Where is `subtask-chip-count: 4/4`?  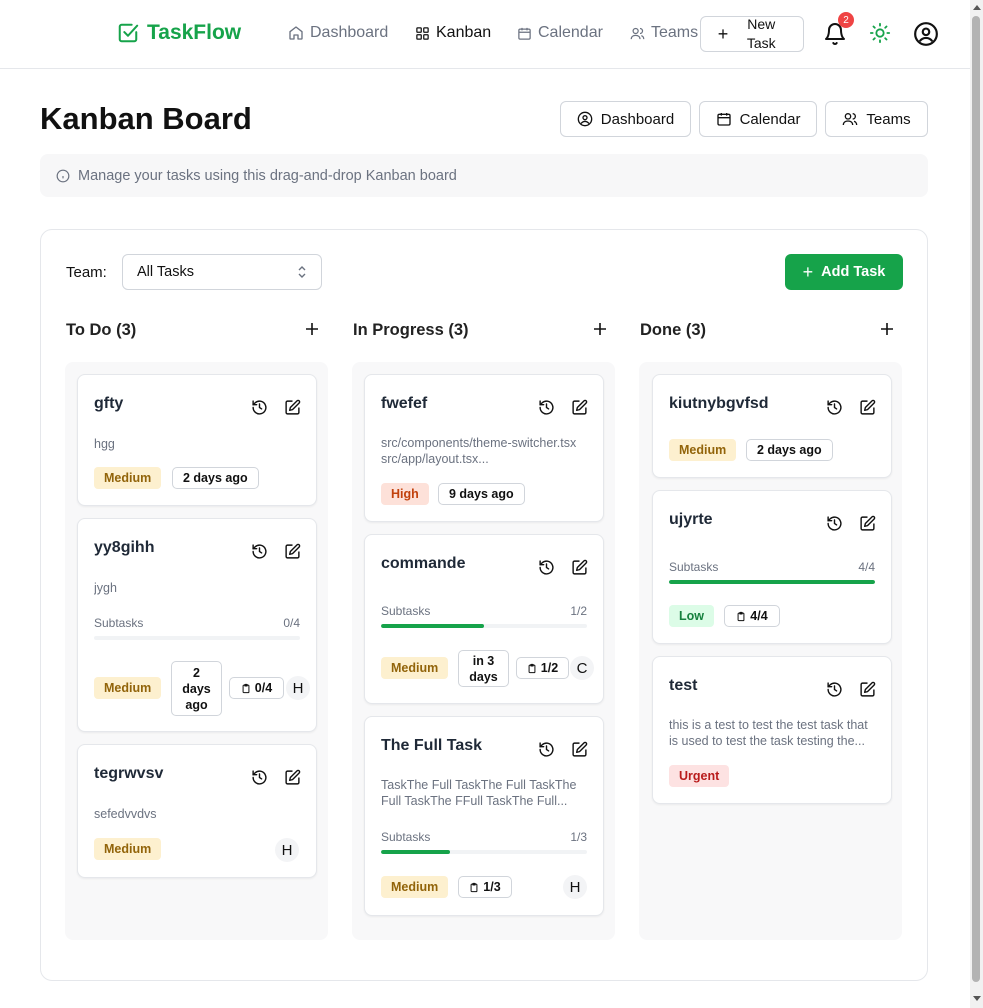 subtask-chip-count: 4/4 is located at coordinates (759, 616).